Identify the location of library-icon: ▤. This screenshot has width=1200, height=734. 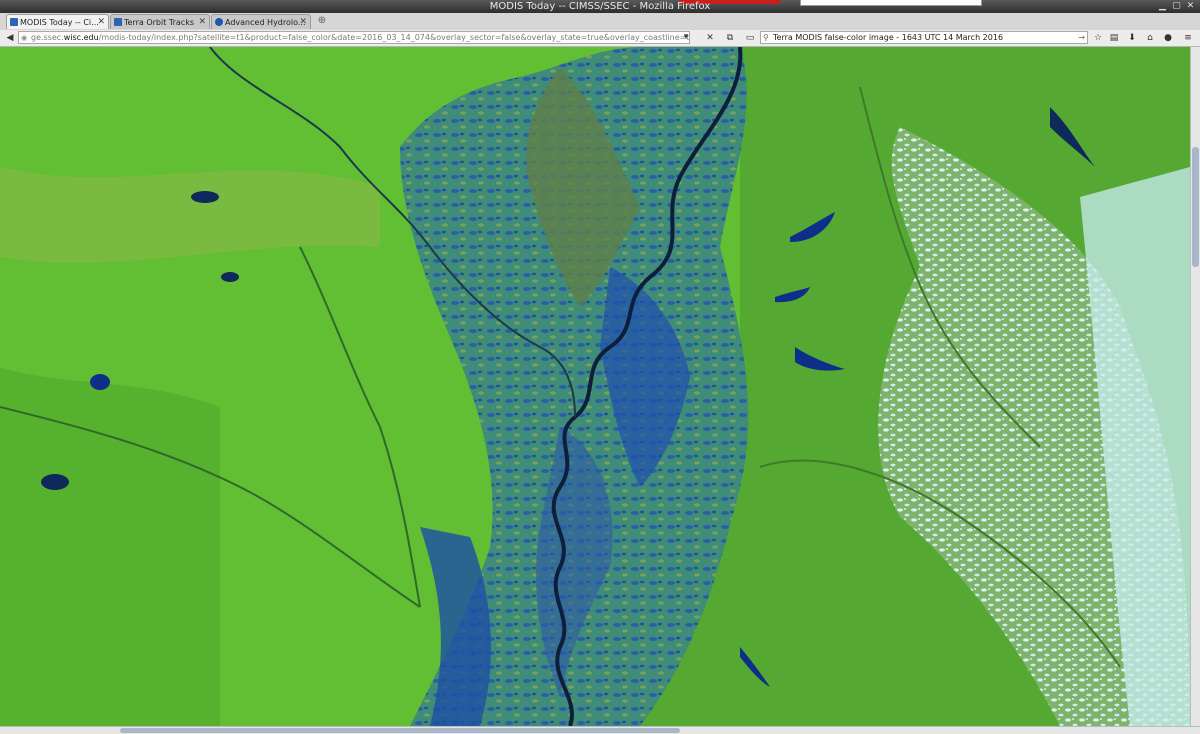
(1114, 38).